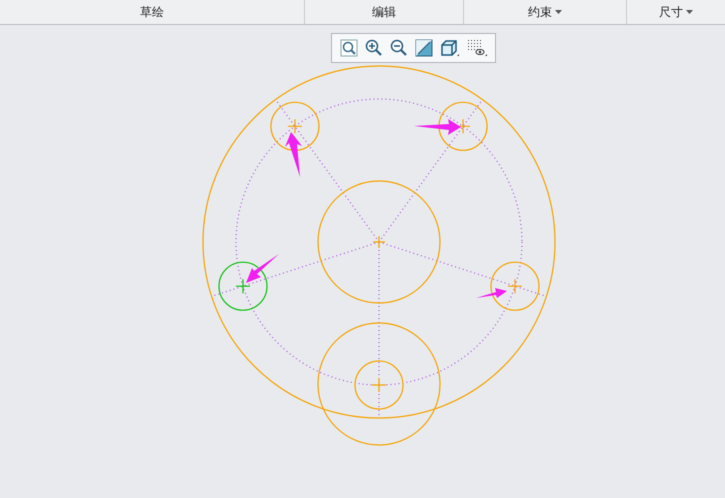  Describe the element at coordinates (423, 48) in the screenshot. I see `shading-icon` at that location.